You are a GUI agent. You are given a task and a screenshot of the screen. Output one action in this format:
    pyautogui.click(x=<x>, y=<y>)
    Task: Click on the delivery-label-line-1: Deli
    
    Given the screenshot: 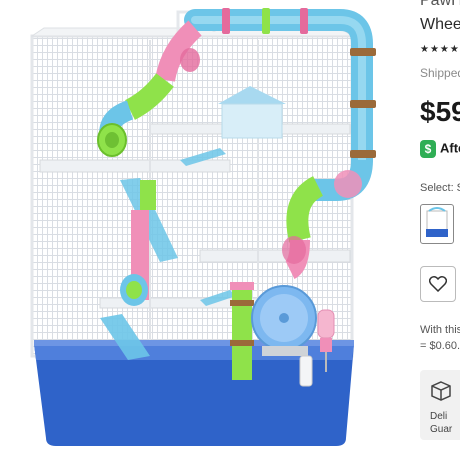 What is the action you would take?
    pyautogui.click(x=439, y=416)
    